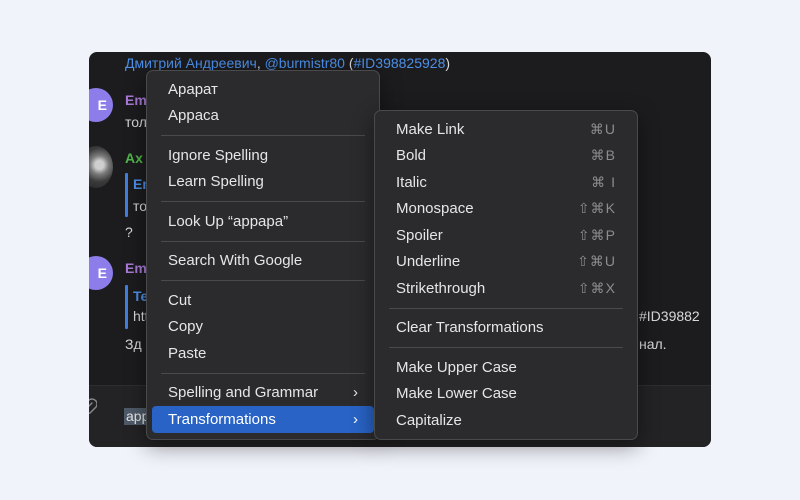 The height and width of the screenshot is (500, 800). I want to click on menu-item-bold: Bold ⌘B, so click(506, 156).